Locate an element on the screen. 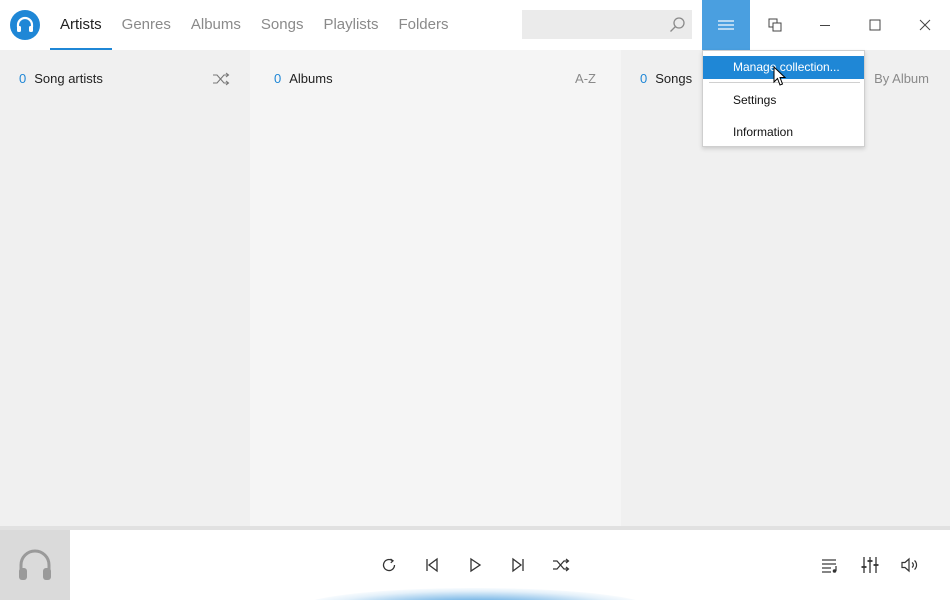  maximize-icon is located at coordinates (875, 25).